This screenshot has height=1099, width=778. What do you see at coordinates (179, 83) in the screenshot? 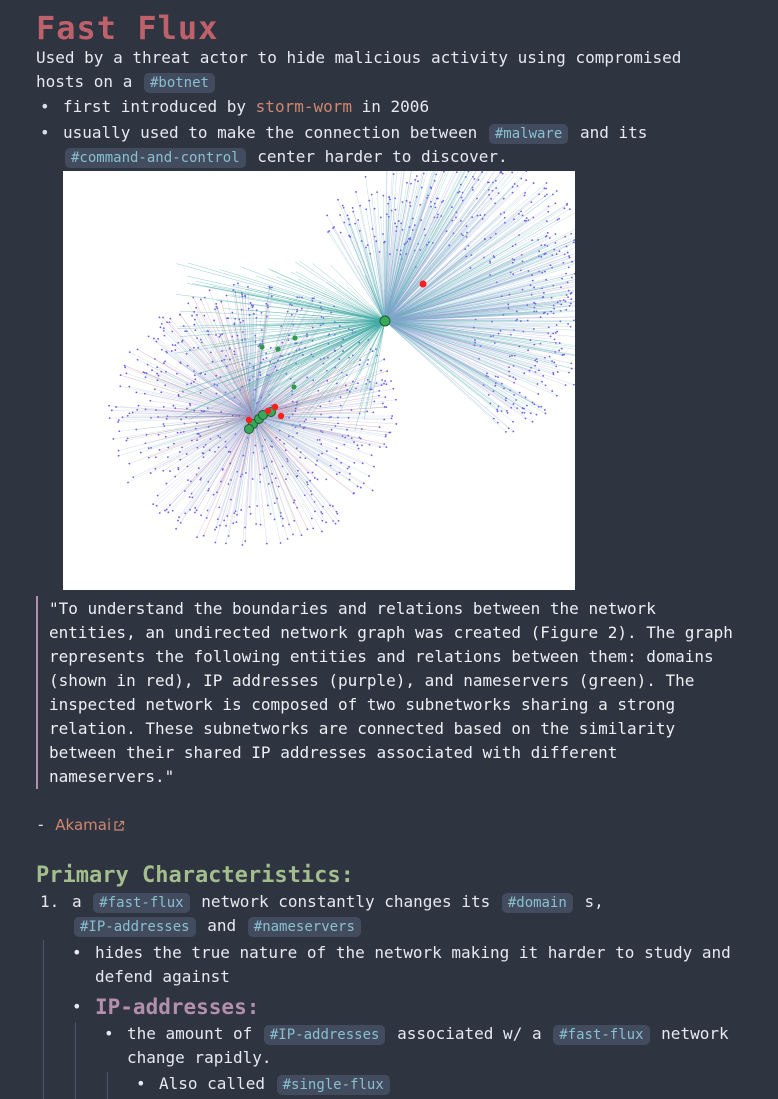
I see `tag-botnet: #botnet` at bounding box center [179, 83].